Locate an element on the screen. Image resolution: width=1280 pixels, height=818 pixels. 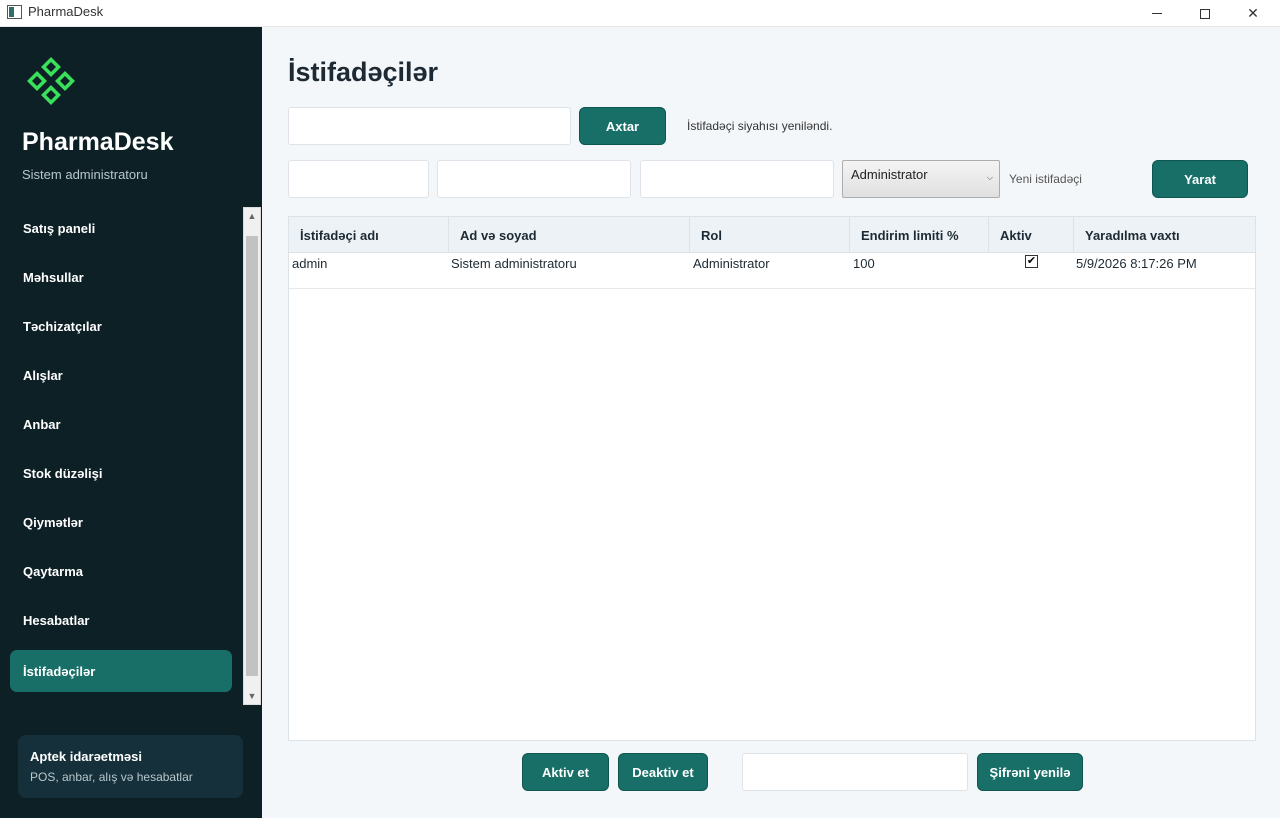
column-header-fullname: Ad və soyad is located at coordinates (569, 235).